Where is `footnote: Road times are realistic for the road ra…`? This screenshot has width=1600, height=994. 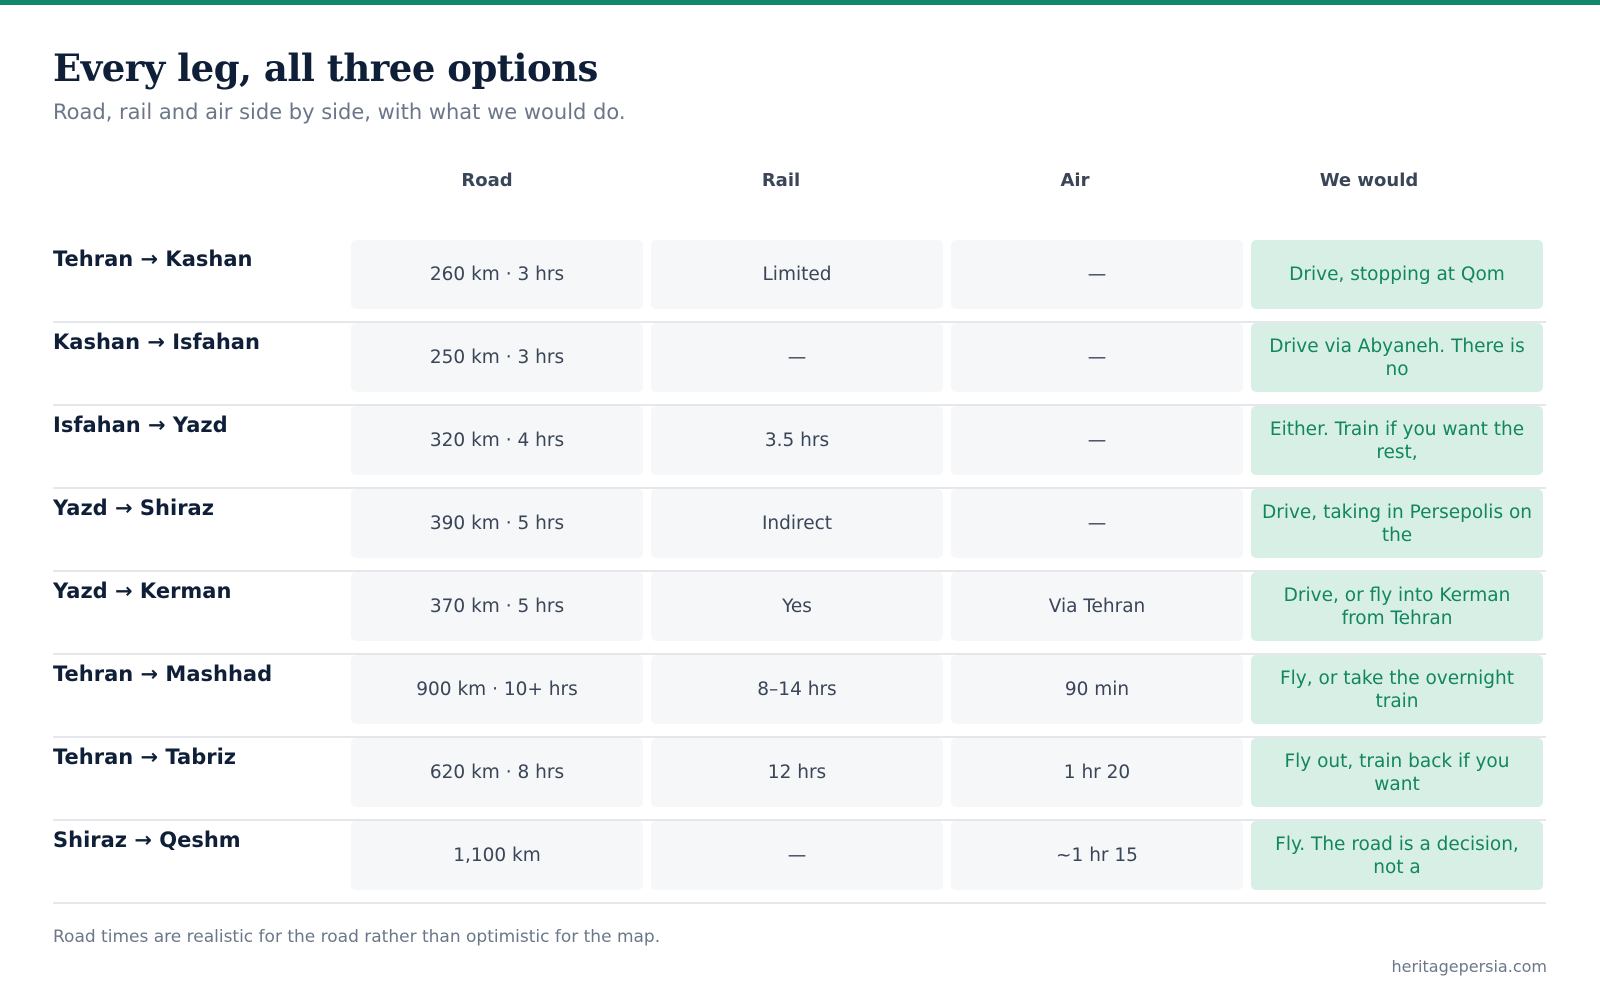 footnote: Road times are realistic for the road ra… is located at coordinates (357, 937).